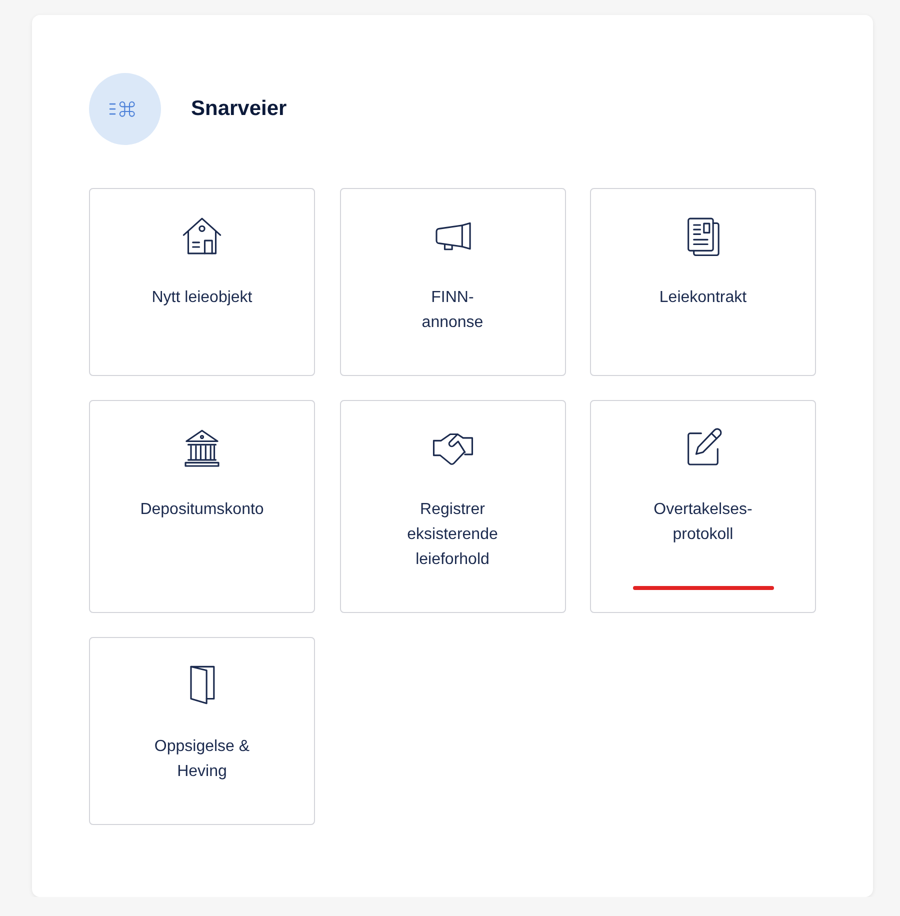 Image resolution: width=900 pixels, height=916 pixels. What do you see at coordinates (703, 282) in the screenshot?
I see `shortcut-tile: Leiekontrakt` at bounding box center [703, 282].